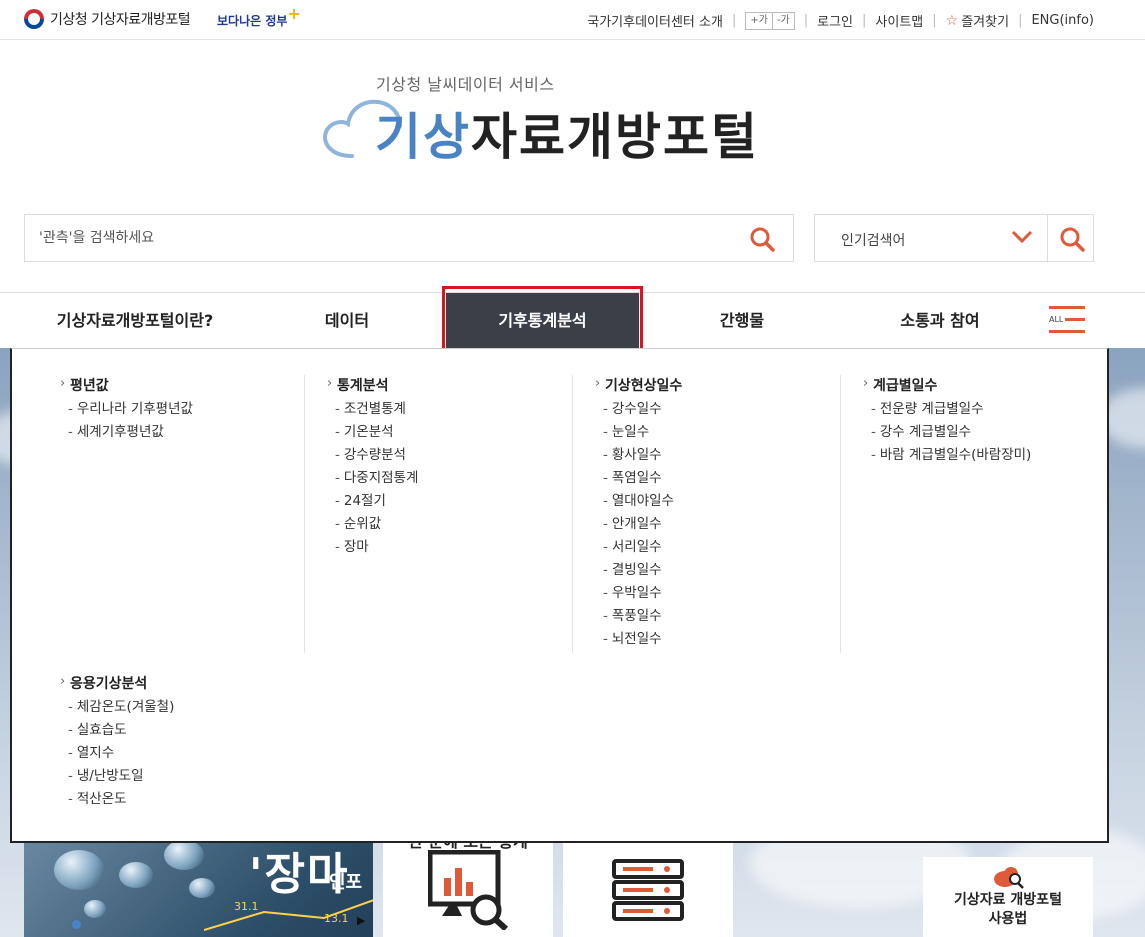 The image size is (1145, 937). I want to click on popular-keywords-label: 인기검색어, so click(873, 241).